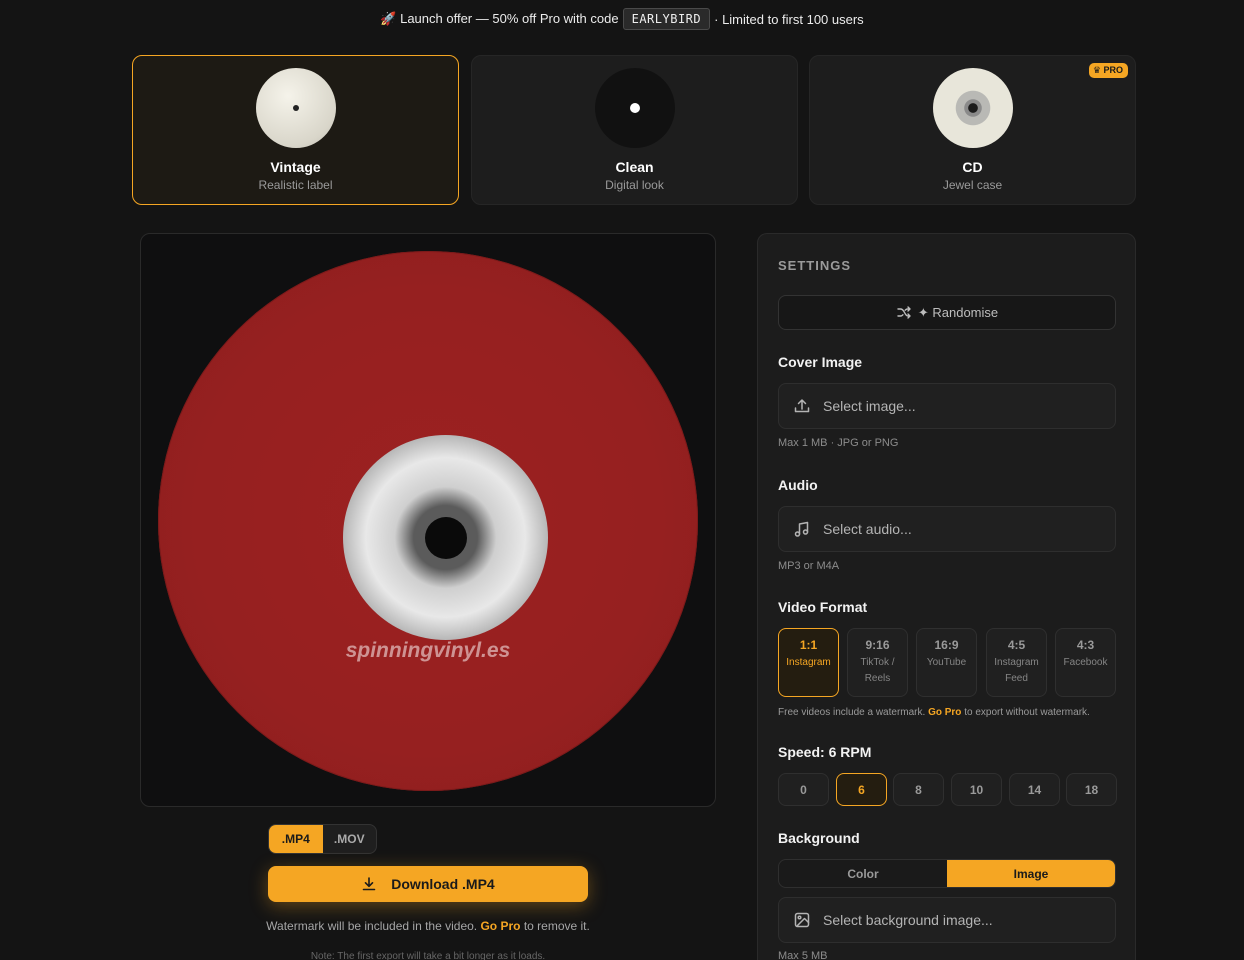 The width and height of the screenshot is (1244, 960). Describe the element at coordinates (802, 920) in the screenshot. I see `image-icon` at that location.